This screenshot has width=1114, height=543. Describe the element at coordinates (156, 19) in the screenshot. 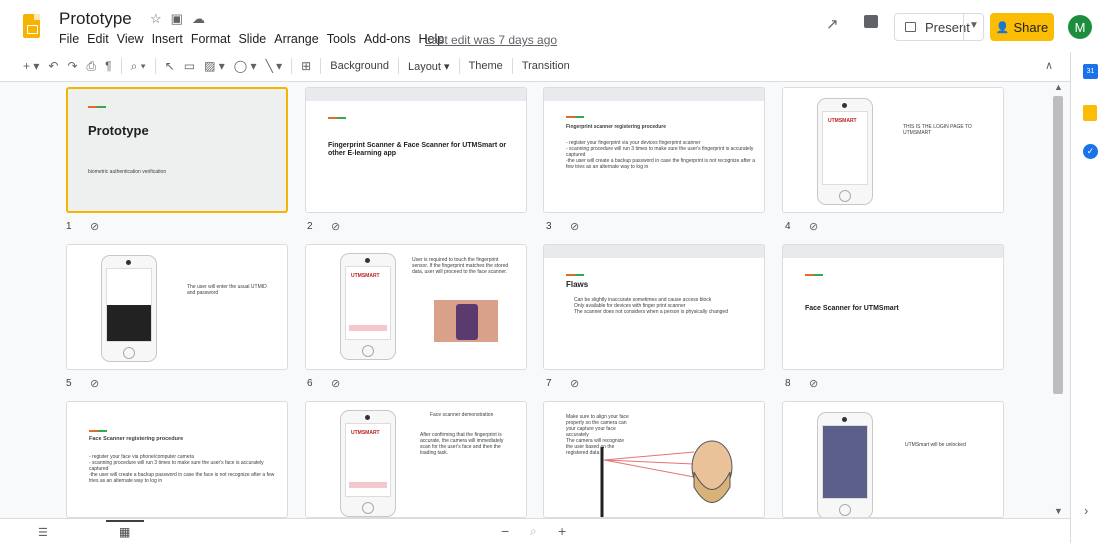

I see `star-icon: ☆` at that location.